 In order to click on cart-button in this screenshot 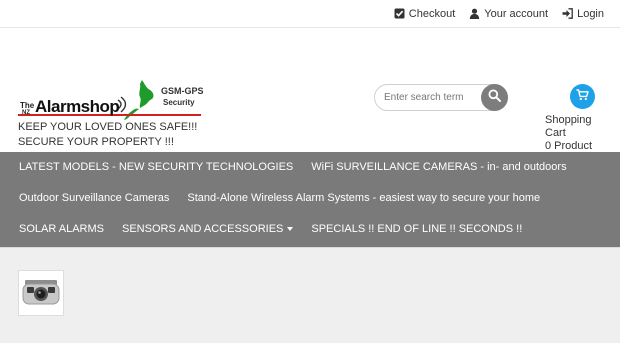, I will do `click(582, 96)`.